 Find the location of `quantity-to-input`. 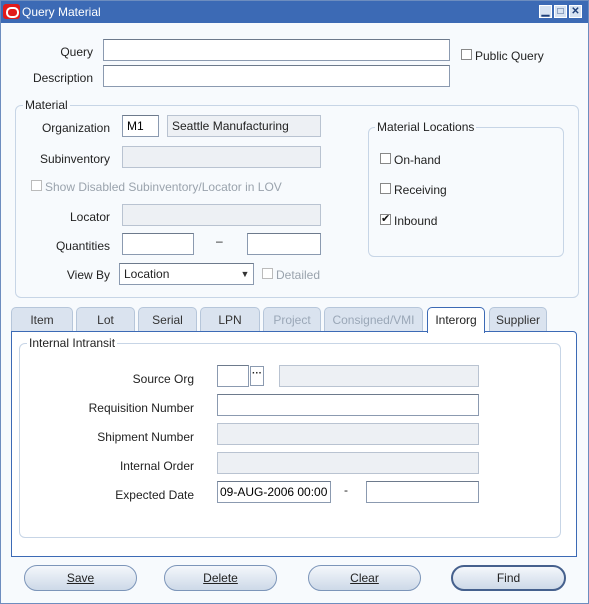

quantity-to-input is located at coordinates (284, 244).